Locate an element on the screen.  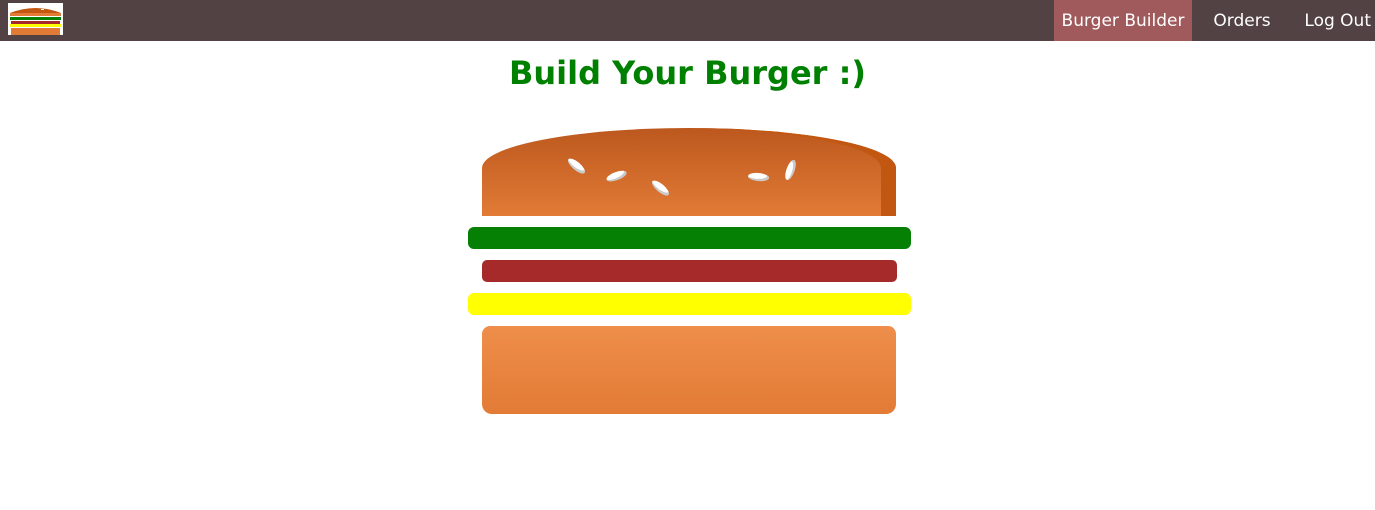
nav-log-out: Log Out is located at coordinates (1333, 20).